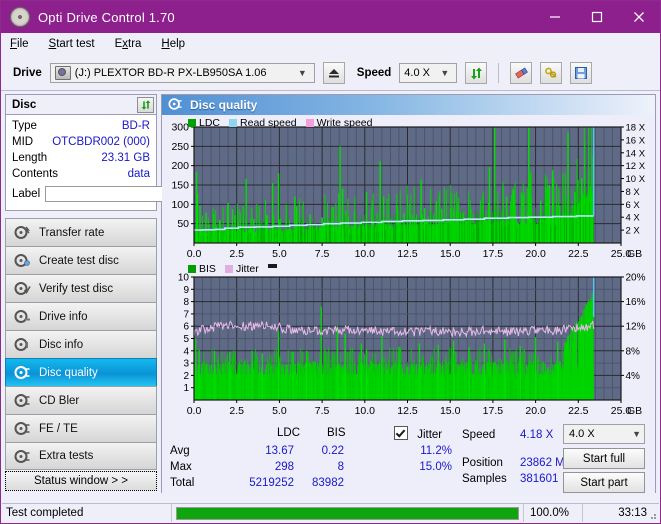  I want to click on disc-speed-icon, so click(22, 232).